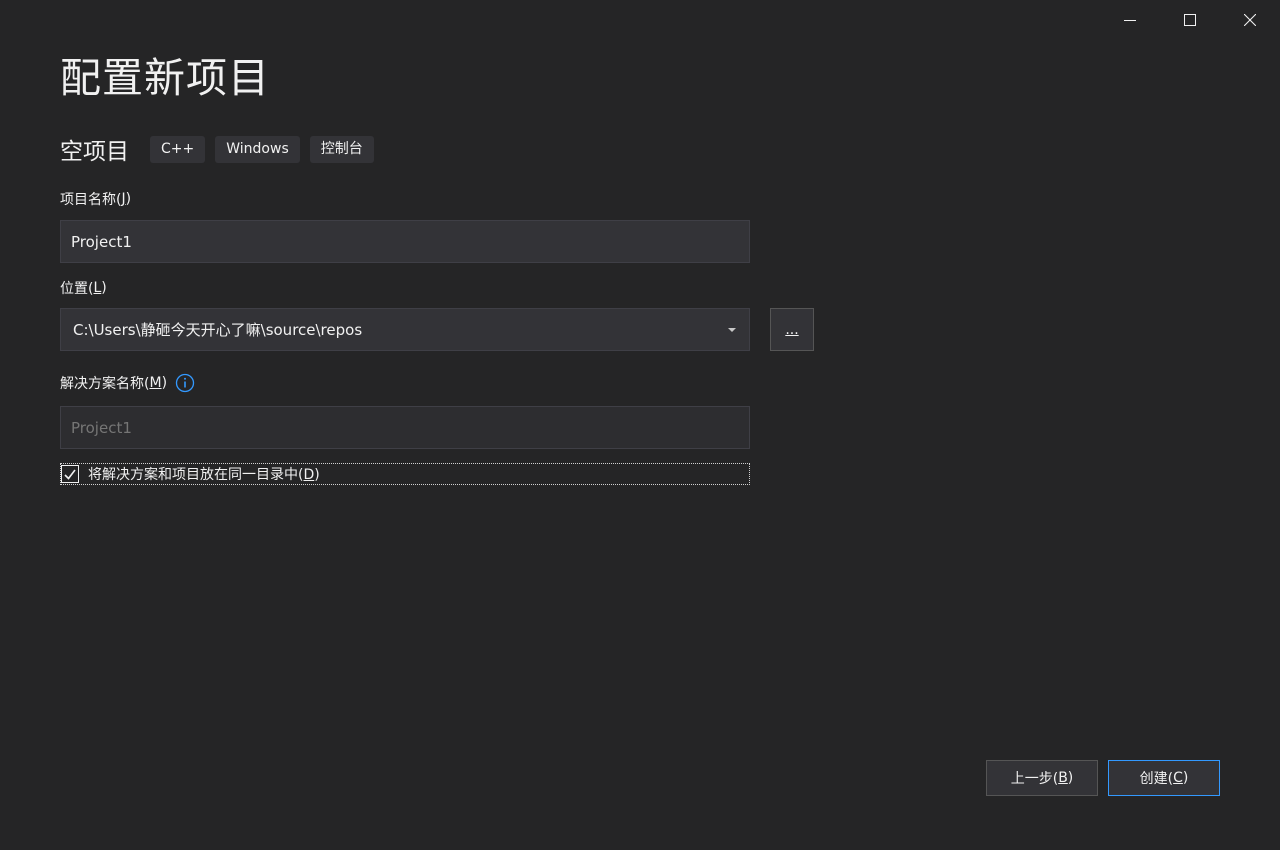 The image size is (1280, 850). What do you see at coordinates (155, 383) in the screenshot?
I see `solution-name-access-key: M` at bounding box center [155, 383].